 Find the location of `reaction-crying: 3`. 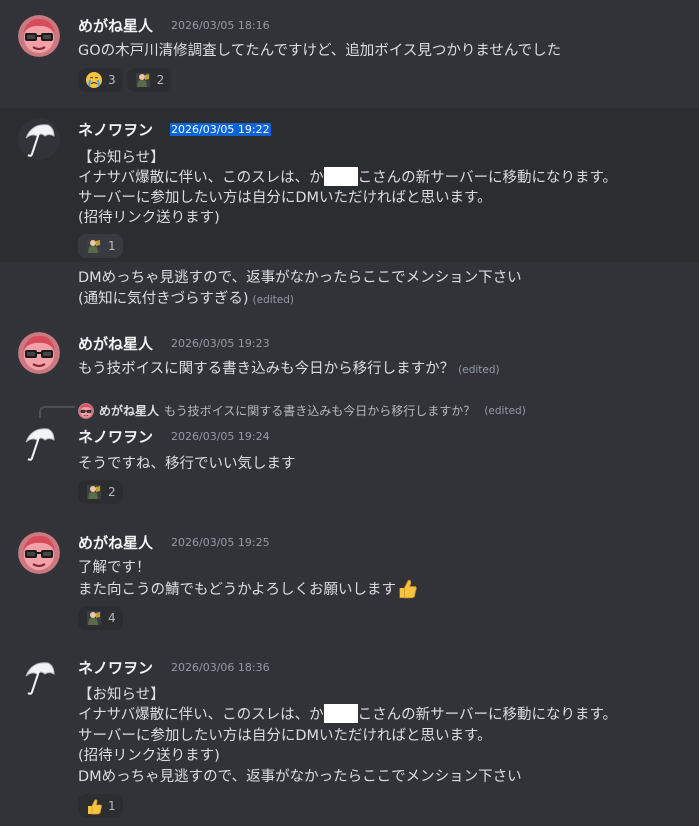

reaction-crying: 3 is located at coordinates (100, 80).